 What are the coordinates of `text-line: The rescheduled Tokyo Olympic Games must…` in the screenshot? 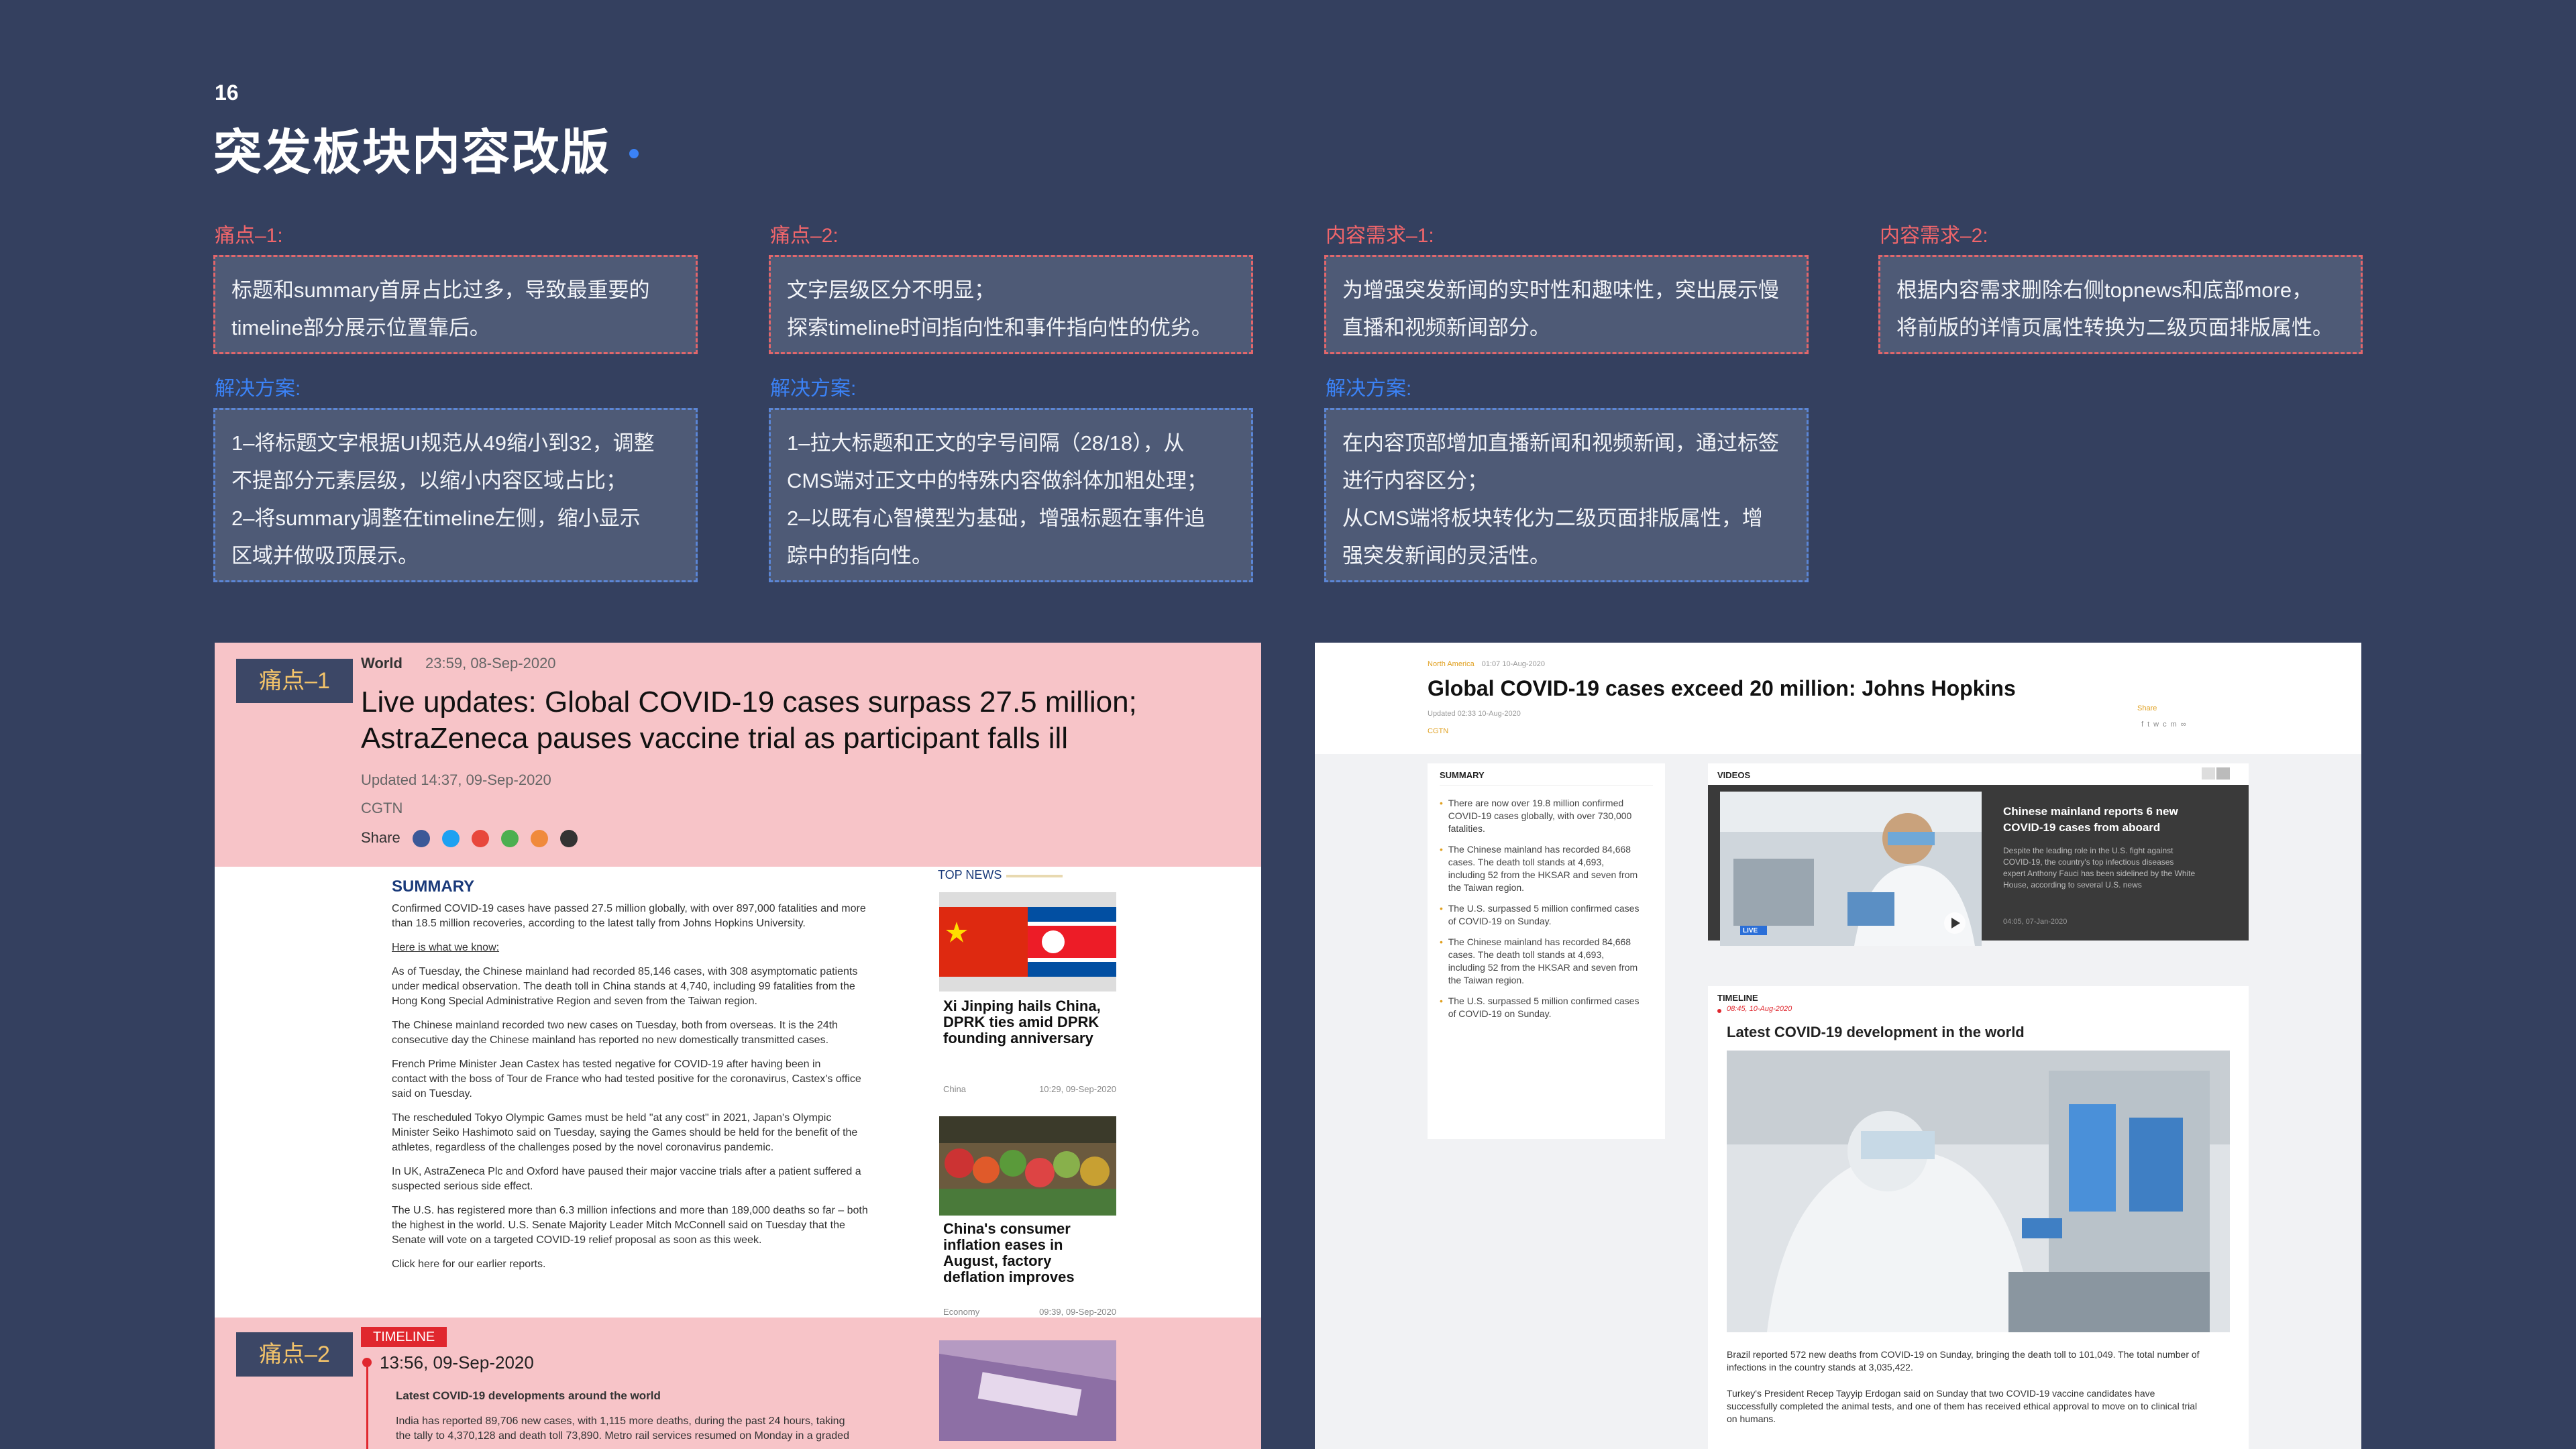 It's located at (612, 1118).